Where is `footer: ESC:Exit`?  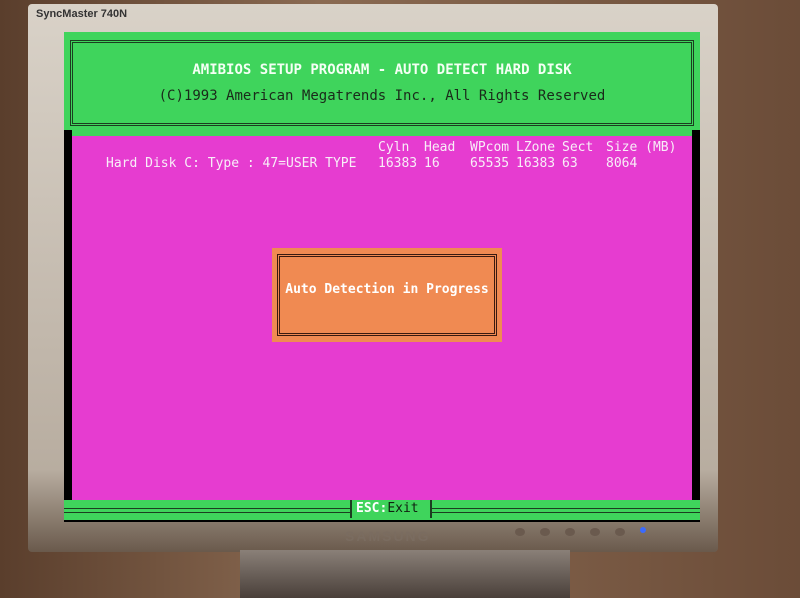 footer: ESC:Exit is located at coordinates (382, 510).